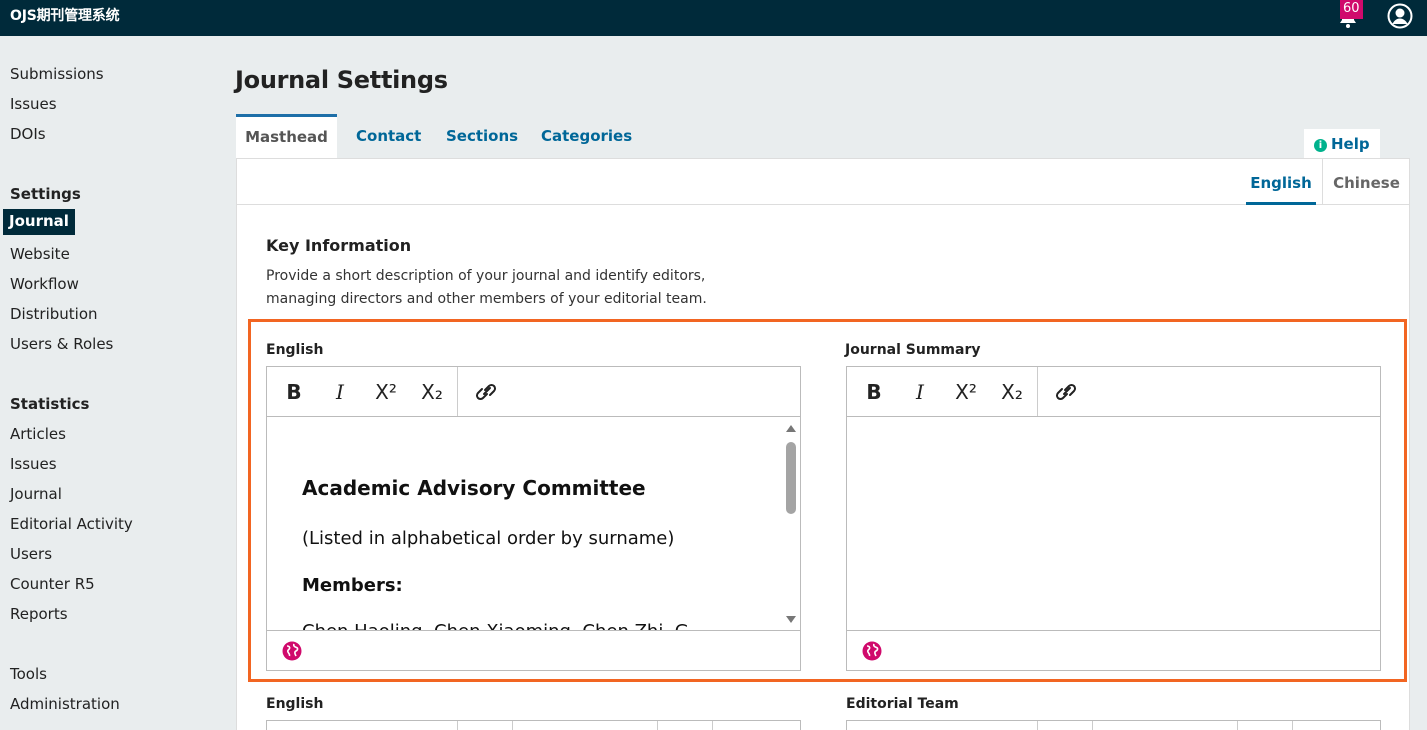 The image size is (1427, 730). I want to click on sidebar-item-issues: Issues, so click(33, 104).